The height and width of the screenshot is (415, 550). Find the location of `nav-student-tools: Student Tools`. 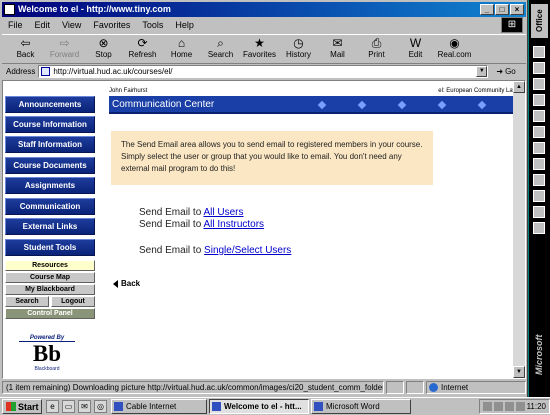

nav-student-tools: Student Tools is located at coordinates (50, 247).